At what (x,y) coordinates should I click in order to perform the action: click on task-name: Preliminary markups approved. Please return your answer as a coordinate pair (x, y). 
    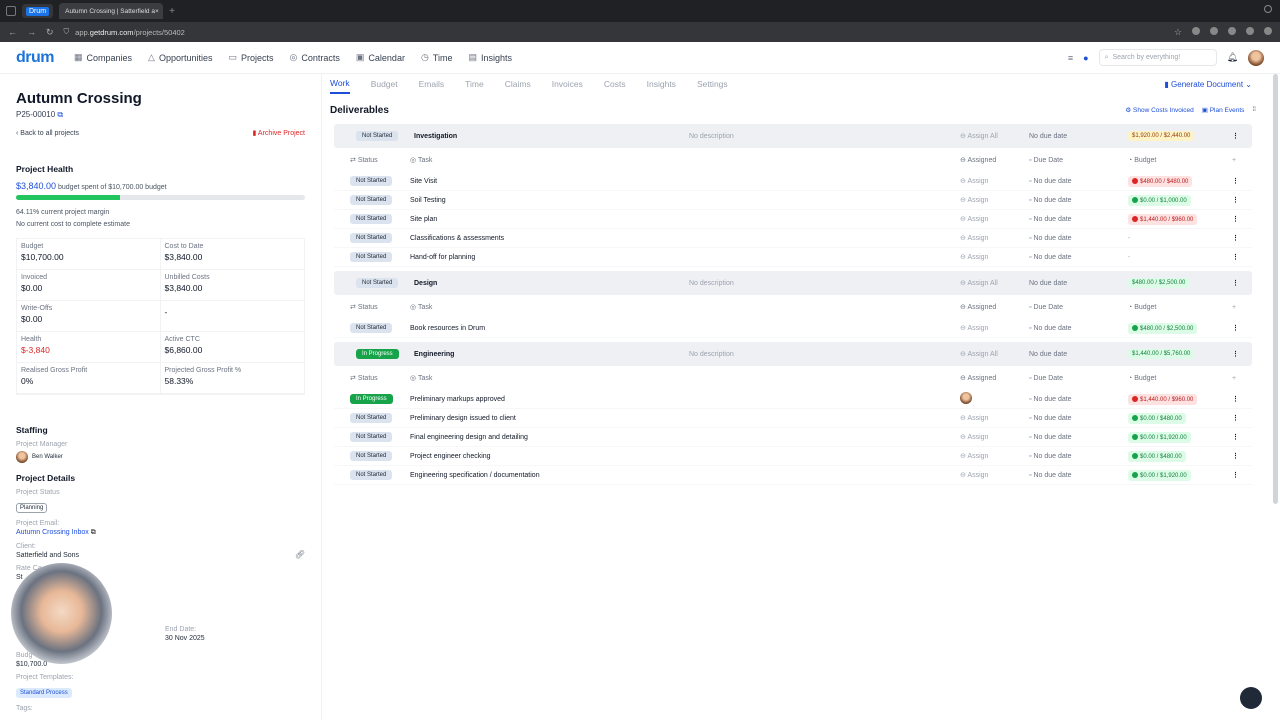
    Looking at the image, I should click on (457, 399).